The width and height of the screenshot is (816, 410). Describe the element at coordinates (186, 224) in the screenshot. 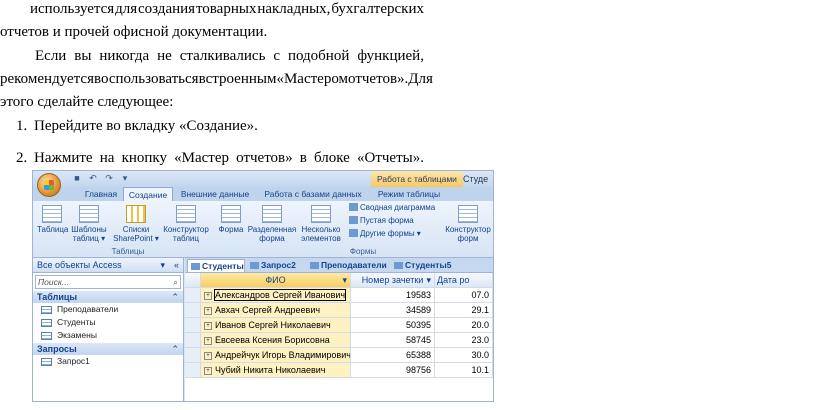

I see `table-designer-button: Конструктор таблиц` at that location.